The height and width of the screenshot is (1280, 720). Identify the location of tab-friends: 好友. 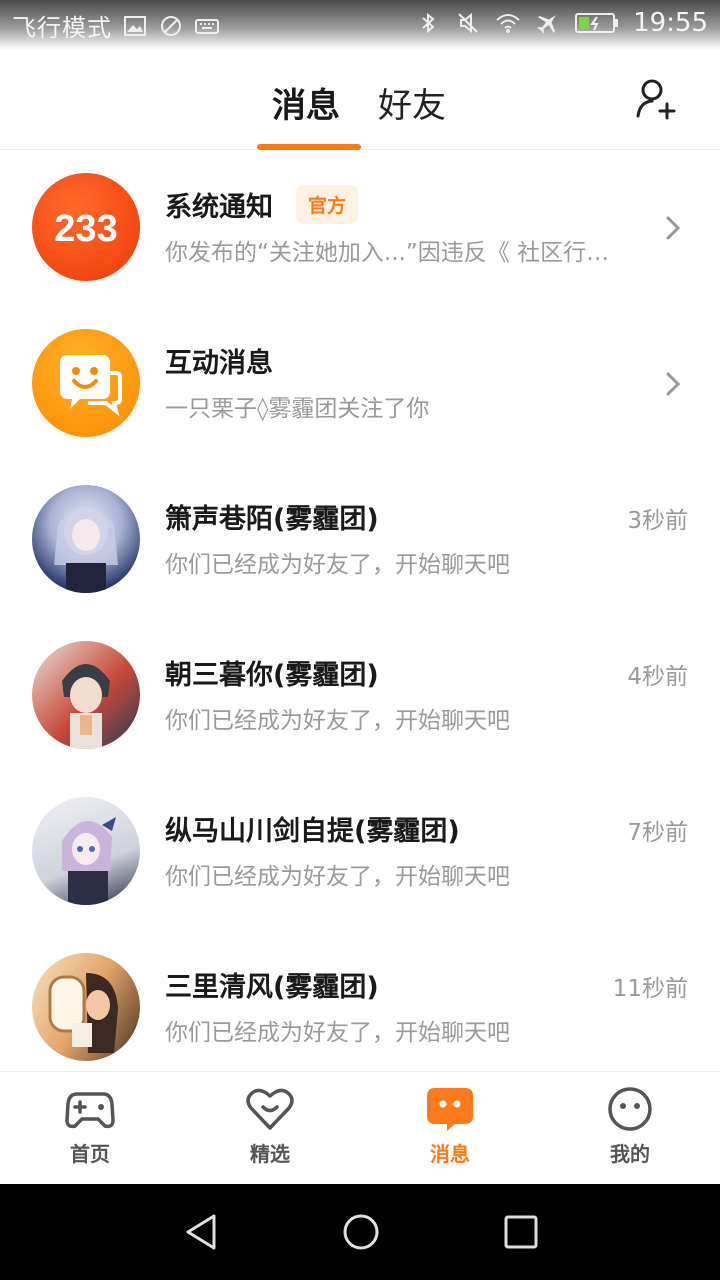
(412, 102).